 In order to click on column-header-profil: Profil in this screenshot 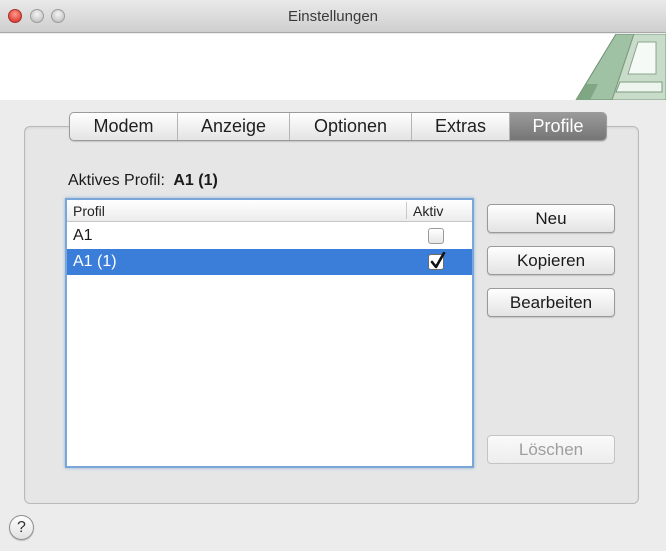, I will do `click(89, 211)`.